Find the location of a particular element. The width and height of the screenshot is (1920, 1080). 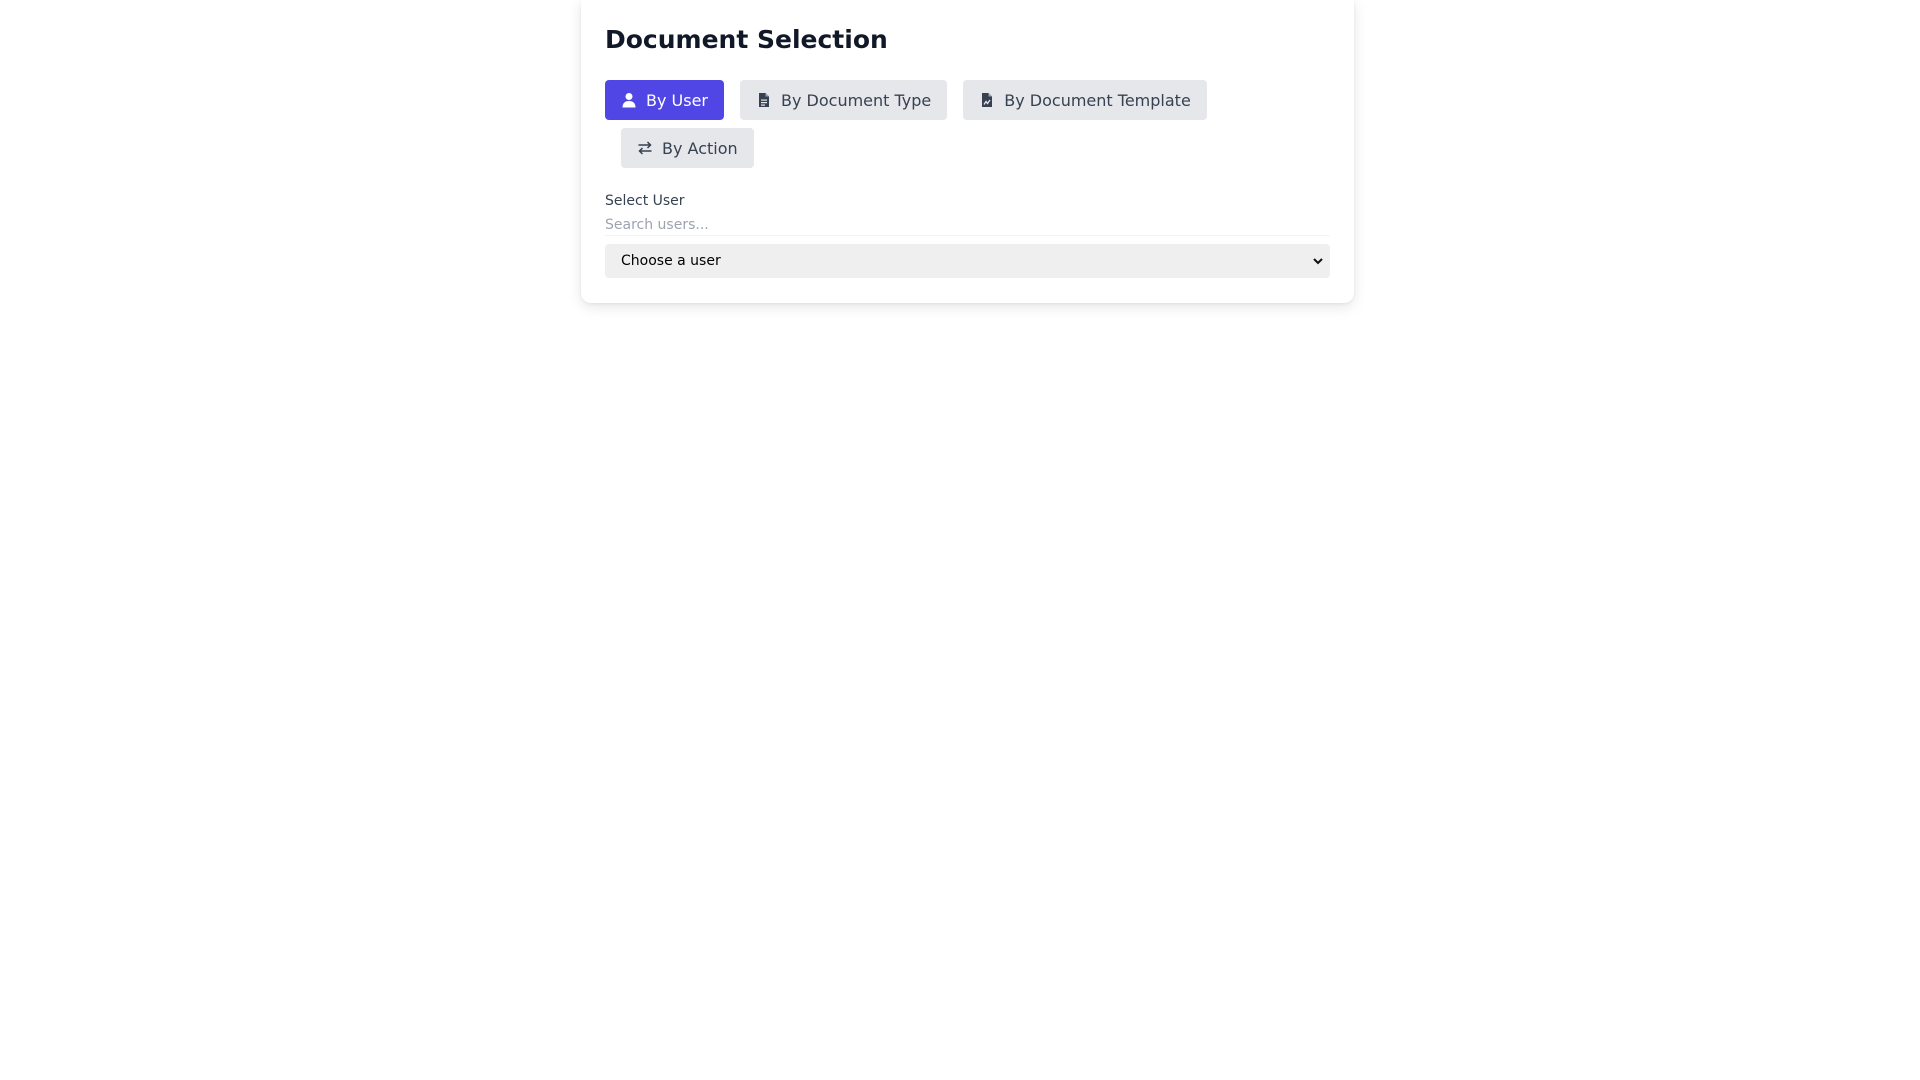

user-select-dropdown: Choose a user is located at coordinates (967, 261).